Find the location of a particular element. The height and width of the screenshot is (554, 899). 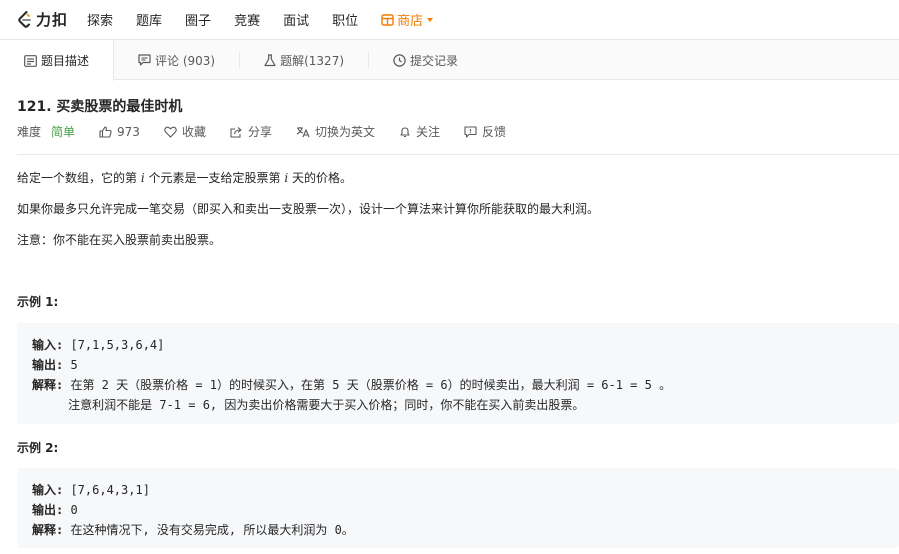

tab-submissions: 提交记录 is located at coordinates (425, 60).